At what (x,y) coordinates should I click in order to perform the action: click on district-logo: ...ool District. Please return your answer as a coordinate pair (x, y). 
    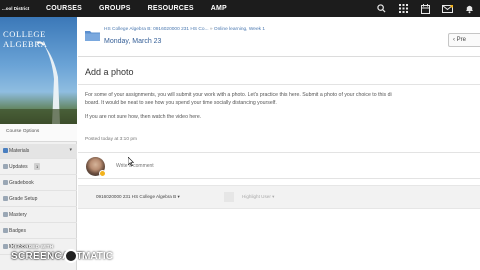
    Looking at the image, I should click on (15, 8).